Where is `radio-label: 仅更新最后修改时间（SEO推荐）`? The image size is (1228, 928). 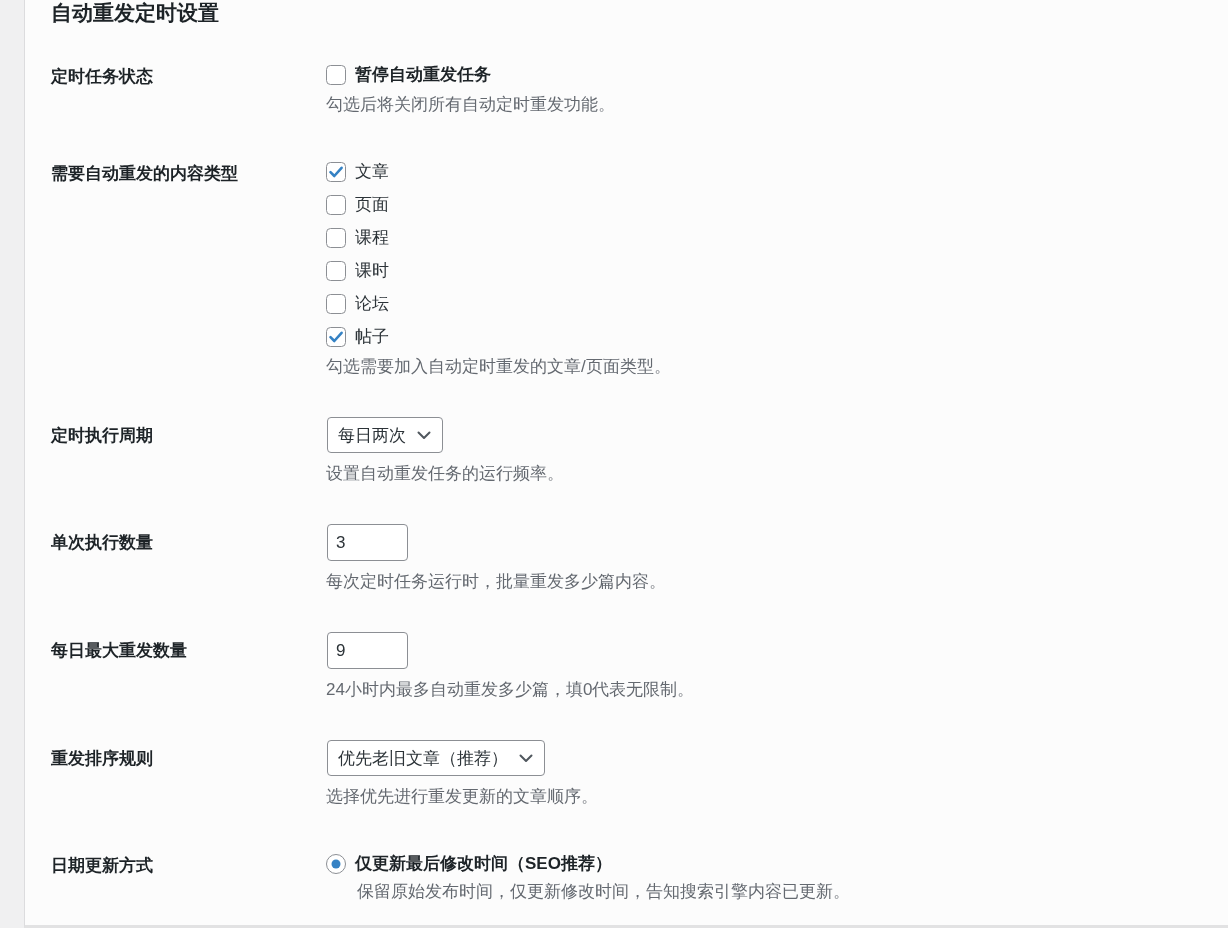
radio-label: 仅更新最后修改时间（SEO推荐） is located at coordinates (483, 863).